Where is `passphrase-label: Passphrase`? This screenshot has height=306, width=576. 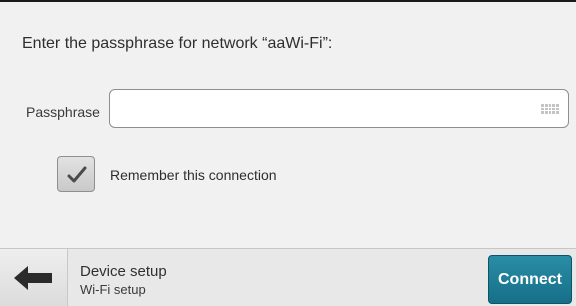 passphrase-label: Passphrase is located at coordinates (63, 112).